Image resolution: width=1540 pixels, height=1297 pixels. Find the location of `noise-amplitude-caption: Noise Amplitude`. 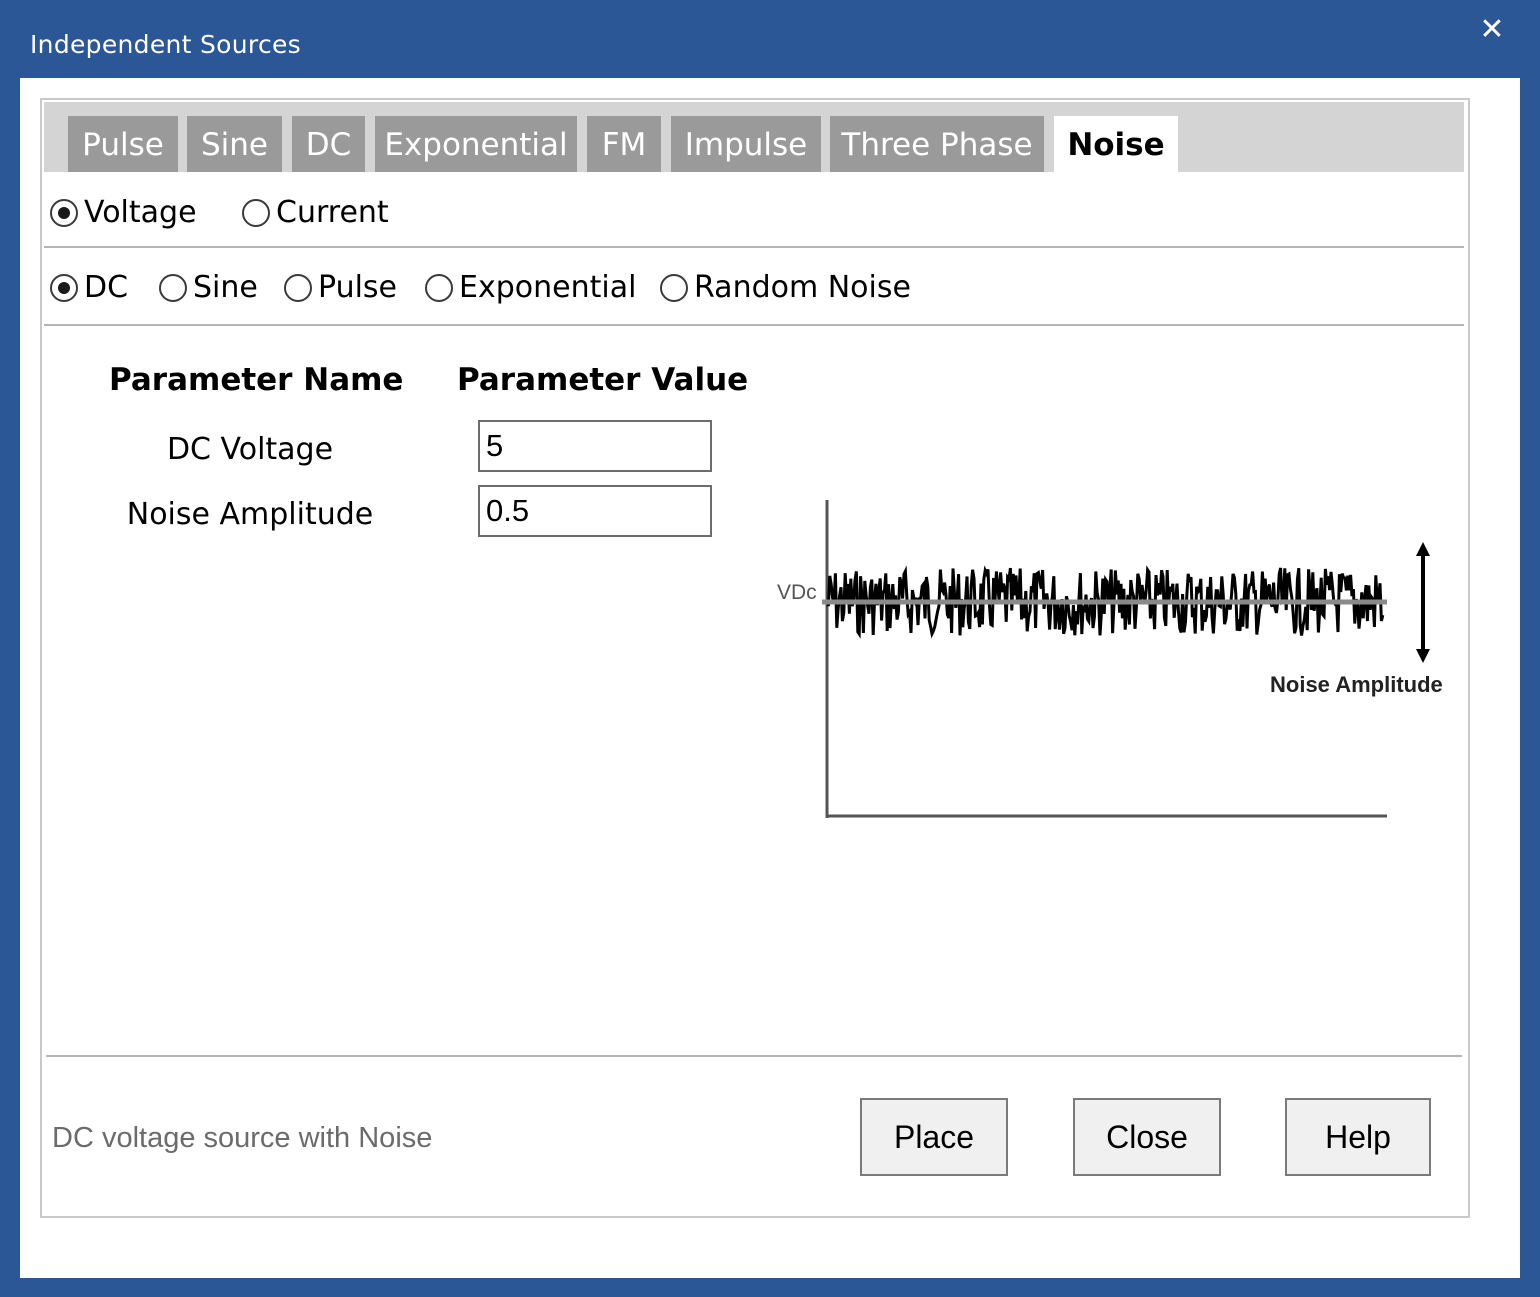

noise-amplitude-caption: Noise Amplitude is located at coordinates (1356, 684).